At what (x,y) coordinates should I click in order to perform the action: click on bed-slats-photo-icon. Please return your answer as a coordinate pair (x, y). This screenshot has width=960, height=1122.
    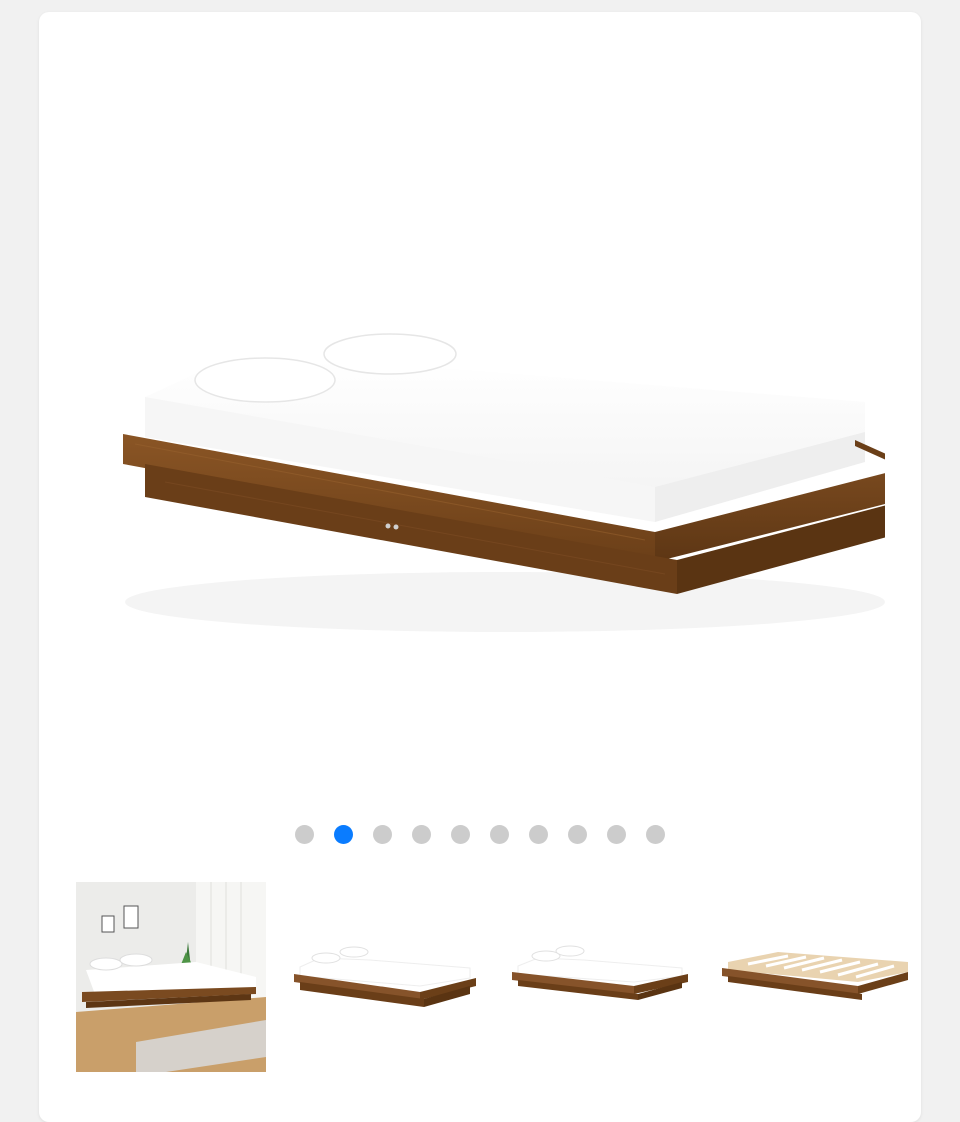
    Looking at the image, I should click on (813, 977).